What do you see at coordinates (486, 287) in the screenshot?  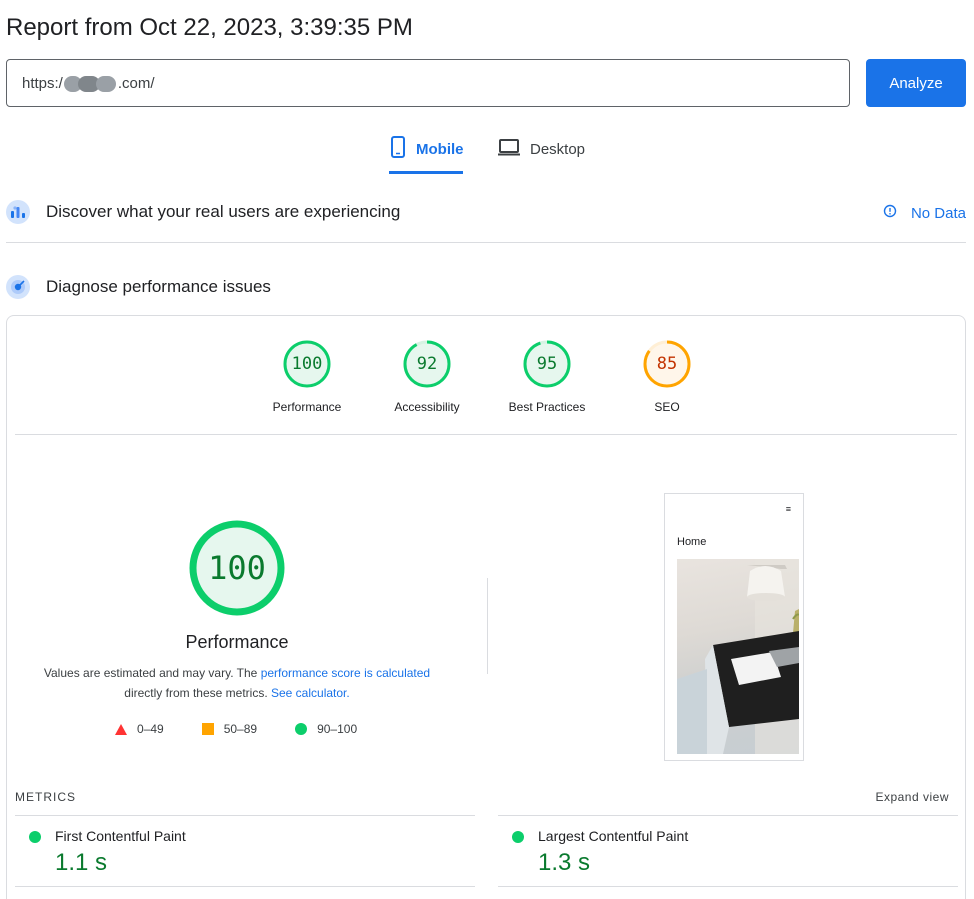 I see `diagnose-section: Diagnose performance issues` at bounding box center [486, 287].